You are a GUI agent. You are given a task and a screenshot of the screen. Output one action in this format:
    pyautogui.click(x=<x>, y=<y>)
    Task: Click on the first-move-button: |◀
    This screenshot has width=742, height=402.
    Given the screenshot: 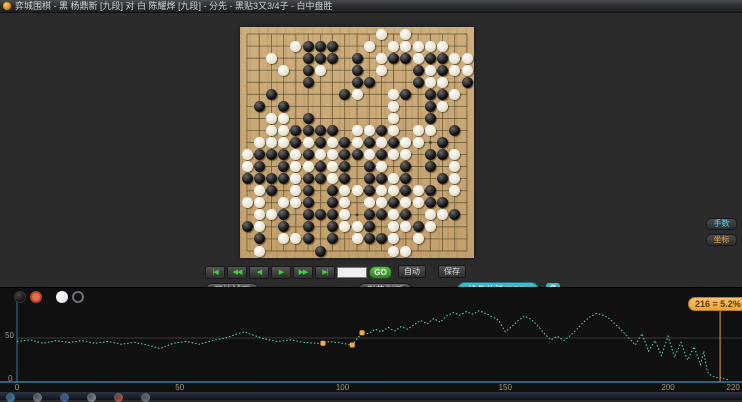 What is the action you would take?
    pyautogui.click(x=215, y=272)
    